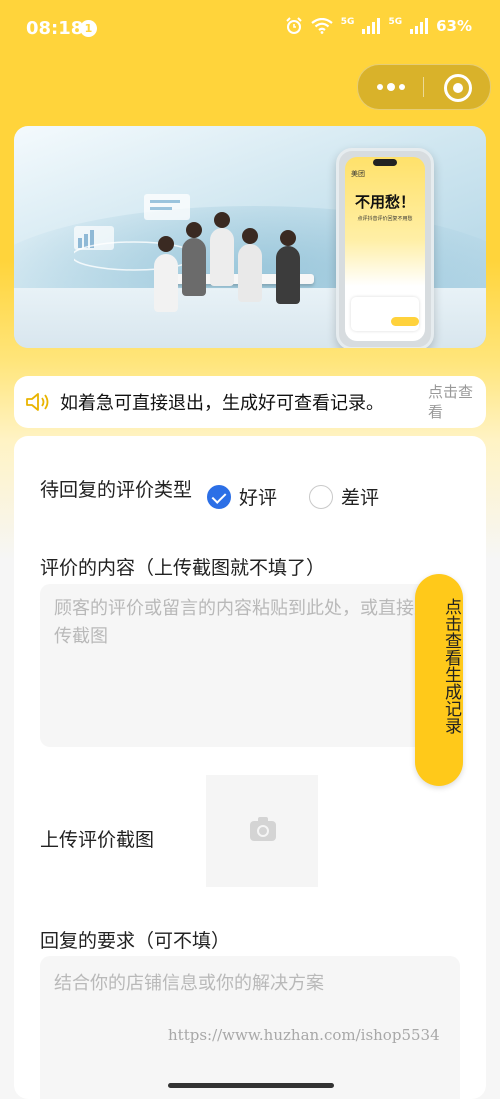 The height and width of the screenshot is (1099, 500). I want to click on upload-screenshot-button, so click(262, 831).